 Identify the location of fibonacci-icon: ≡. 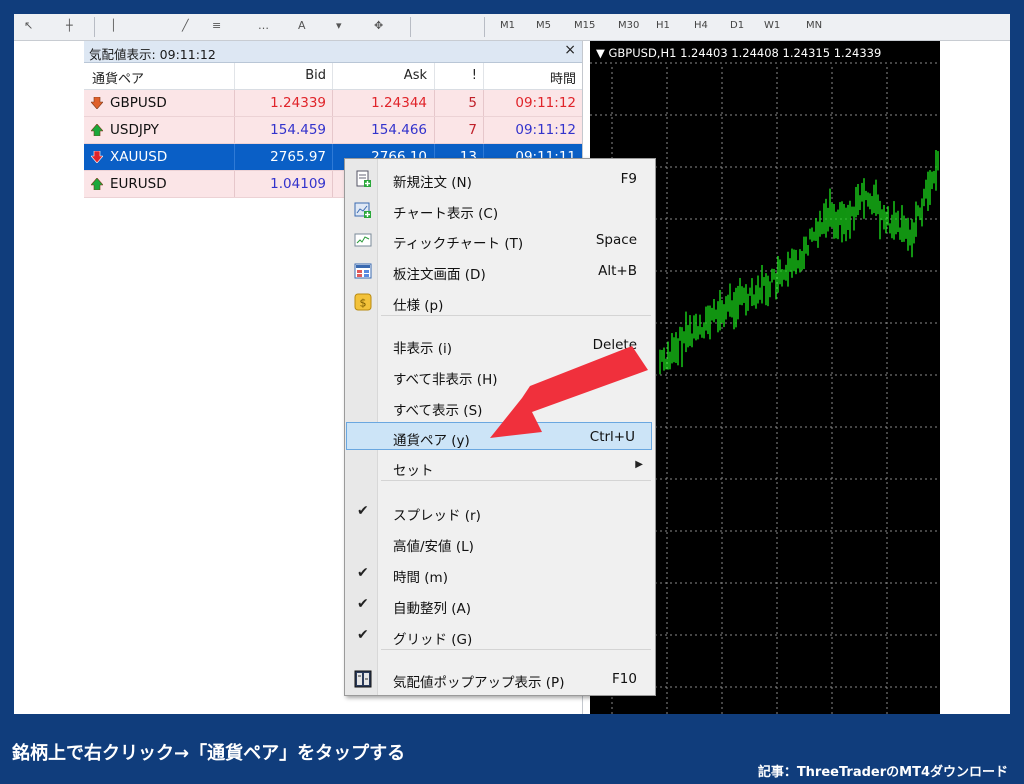
(216, 26).